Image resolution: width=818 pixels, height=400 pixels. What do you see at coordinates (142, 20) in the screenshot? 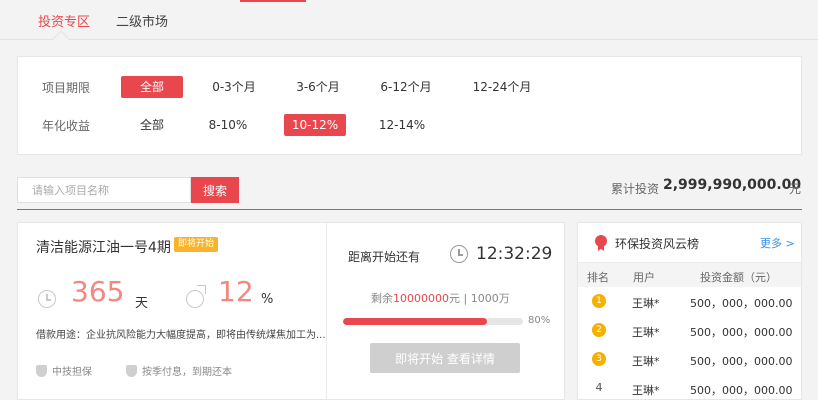
I see `tab-secondary-market: 二级市场` at bounding box center [142, 20].